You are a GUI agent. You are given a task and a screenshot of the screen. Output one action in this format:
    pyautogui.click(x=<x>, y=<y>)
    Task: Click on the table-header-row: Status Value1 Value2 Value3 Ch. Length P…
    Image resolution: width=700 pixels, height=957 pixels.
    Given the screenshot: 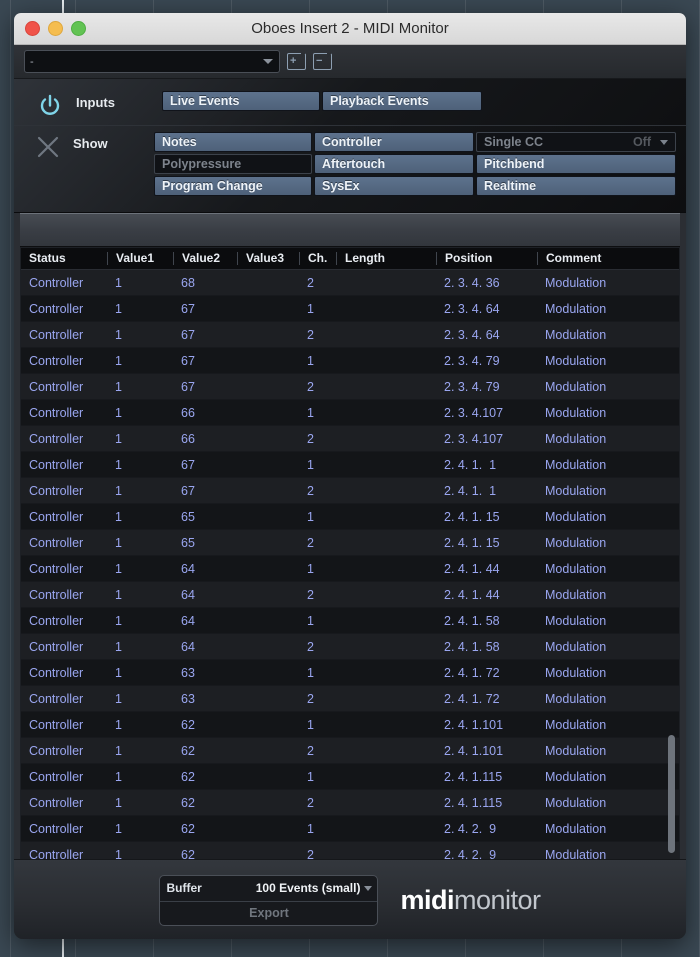 What is the action you would take?
    pyautogui.click(x=350, y=259)
    